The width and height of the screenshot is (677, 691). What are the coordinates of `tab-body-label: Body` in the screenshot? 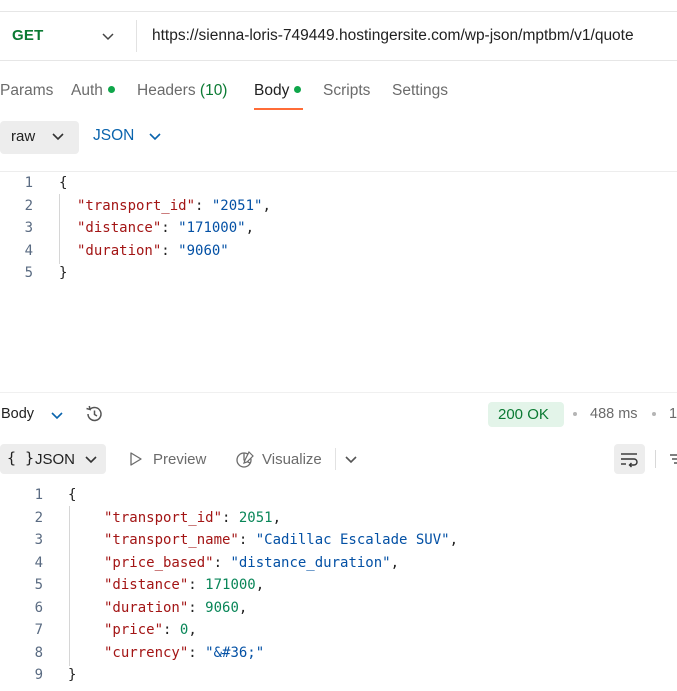 It's located at (272, 90).